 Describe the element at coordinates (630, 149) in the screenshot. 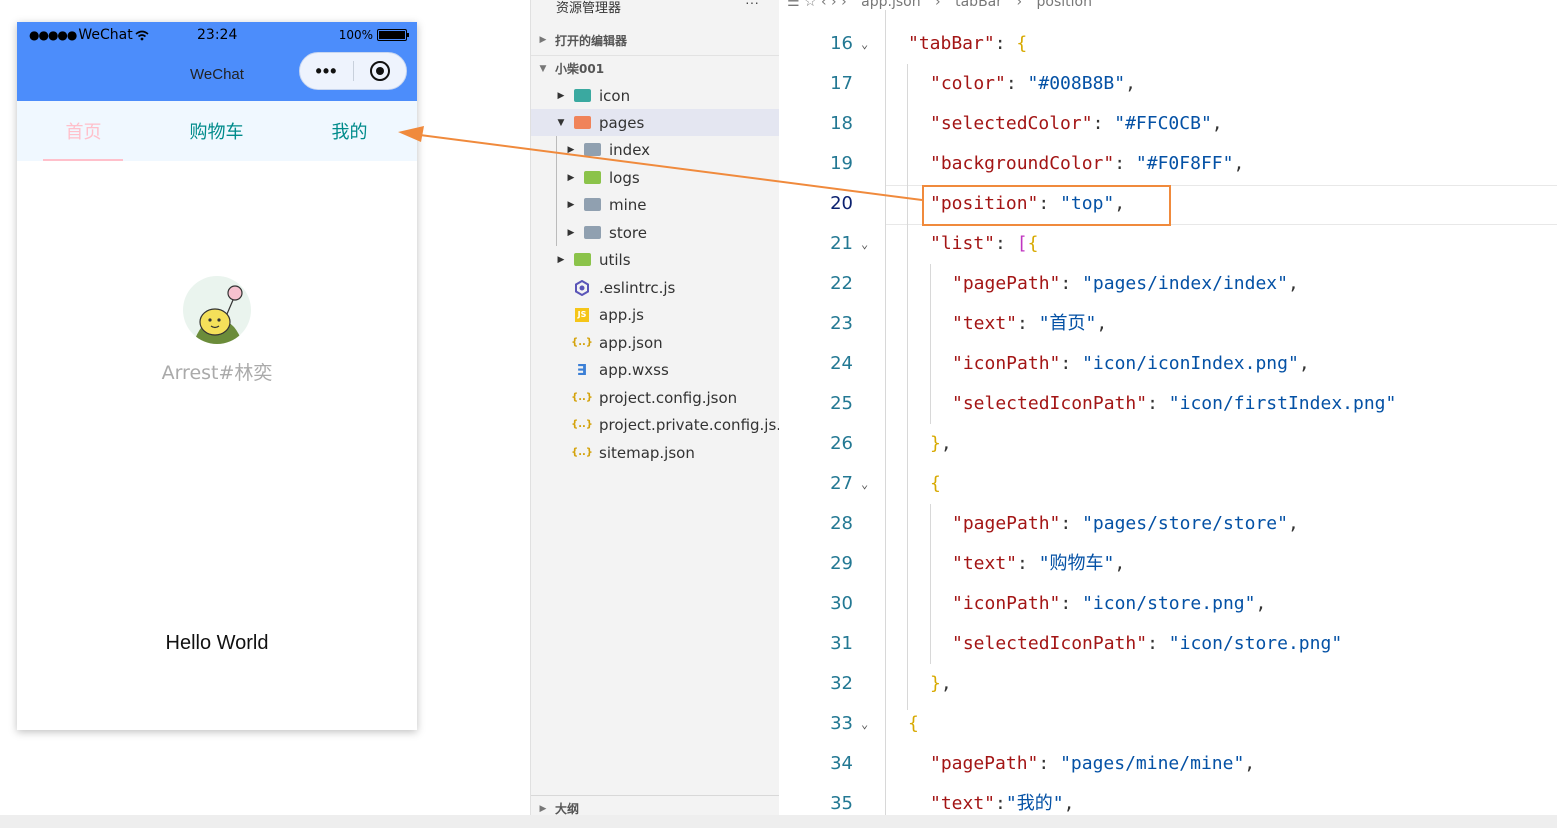

I see `tree-item-label: index` at that location.